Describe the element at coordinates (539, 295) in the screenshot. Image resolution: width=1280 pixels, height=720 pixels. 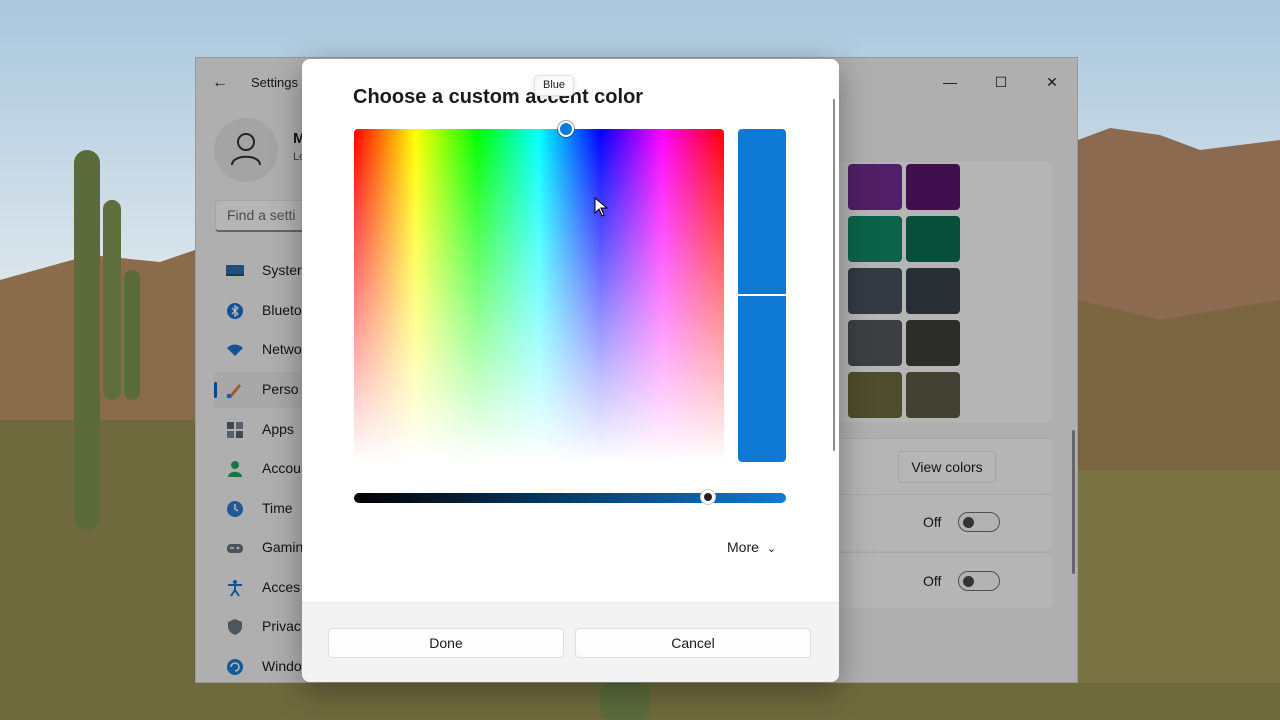
I see `color-spectrum` at that location.